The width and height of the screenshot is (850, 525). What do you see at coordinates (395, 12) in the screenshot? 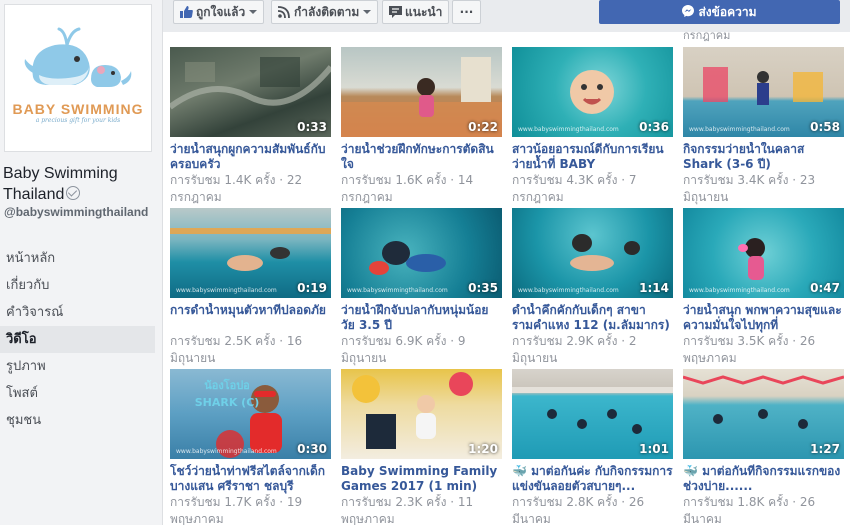
I see `speech-bubble-icon` at bounding box center [395, 12].